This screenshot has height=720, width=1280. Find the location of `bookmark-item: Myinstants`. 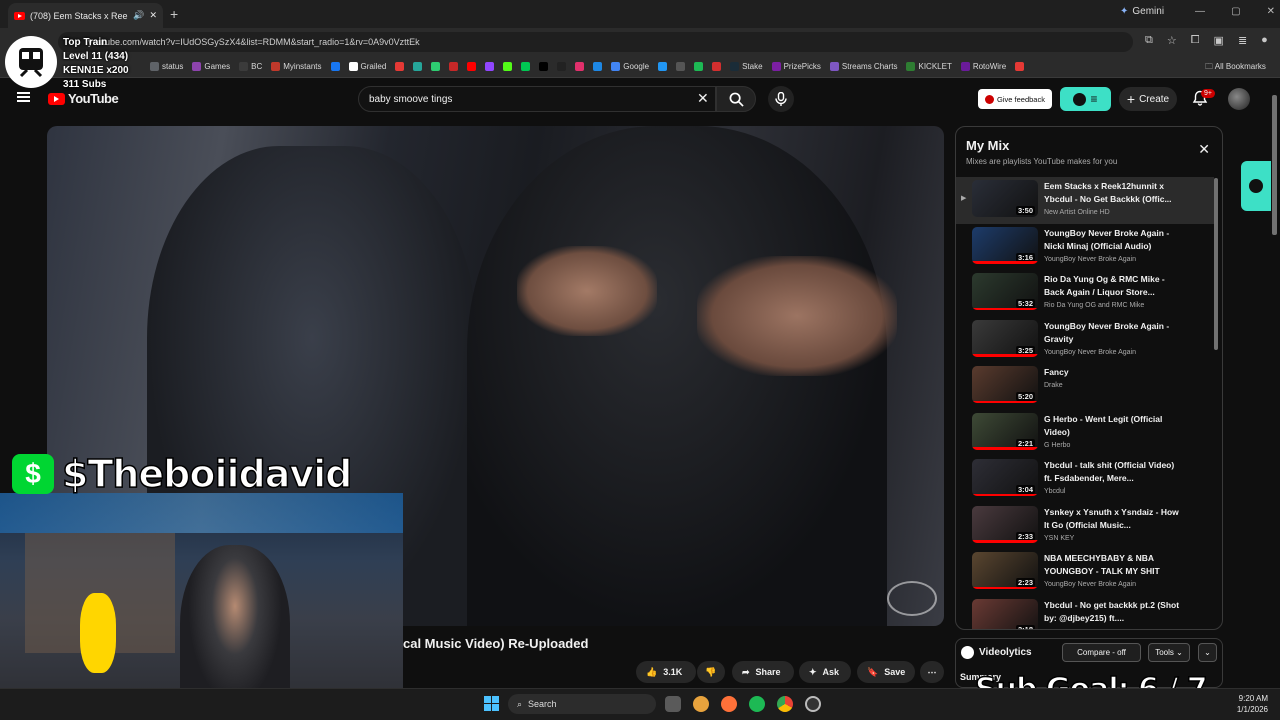

bookmark-item: Myinstants is located at coordinates (296, 66).